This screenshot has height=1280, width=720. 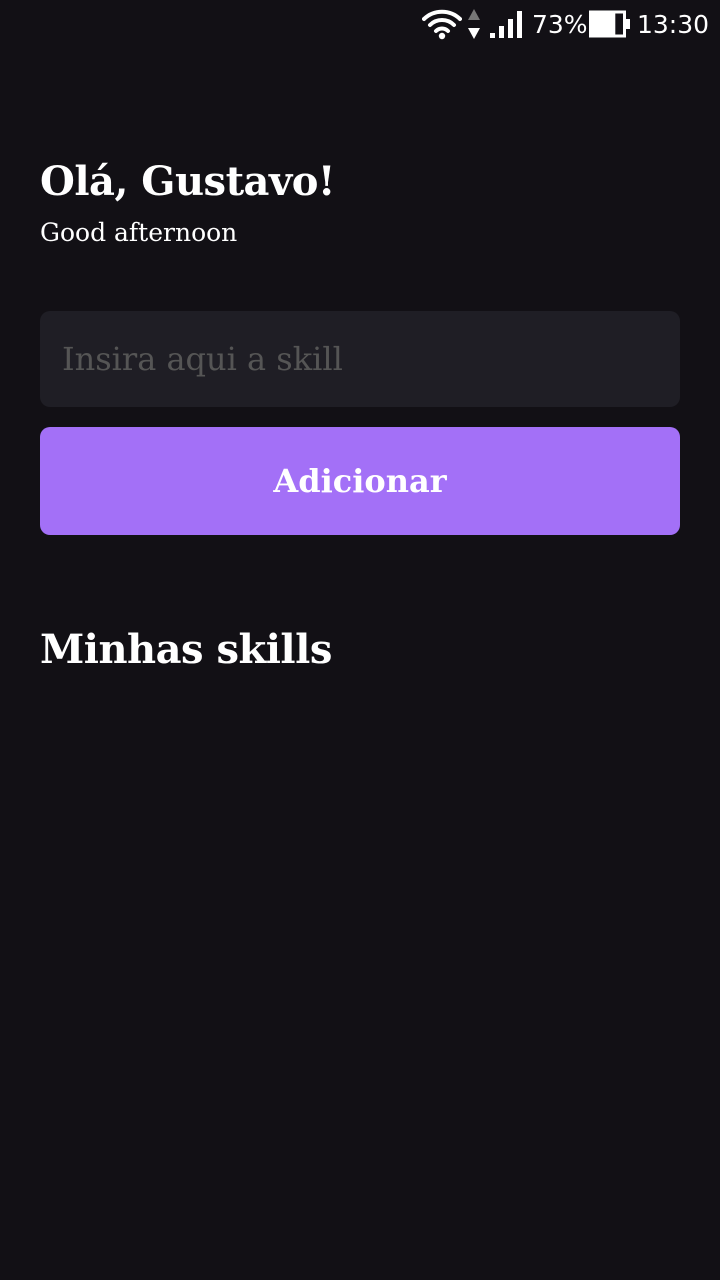 What do you see at coordinates (609, 24) in the screenshot?
I see `battery-icon` at bounding box center [609, 24].